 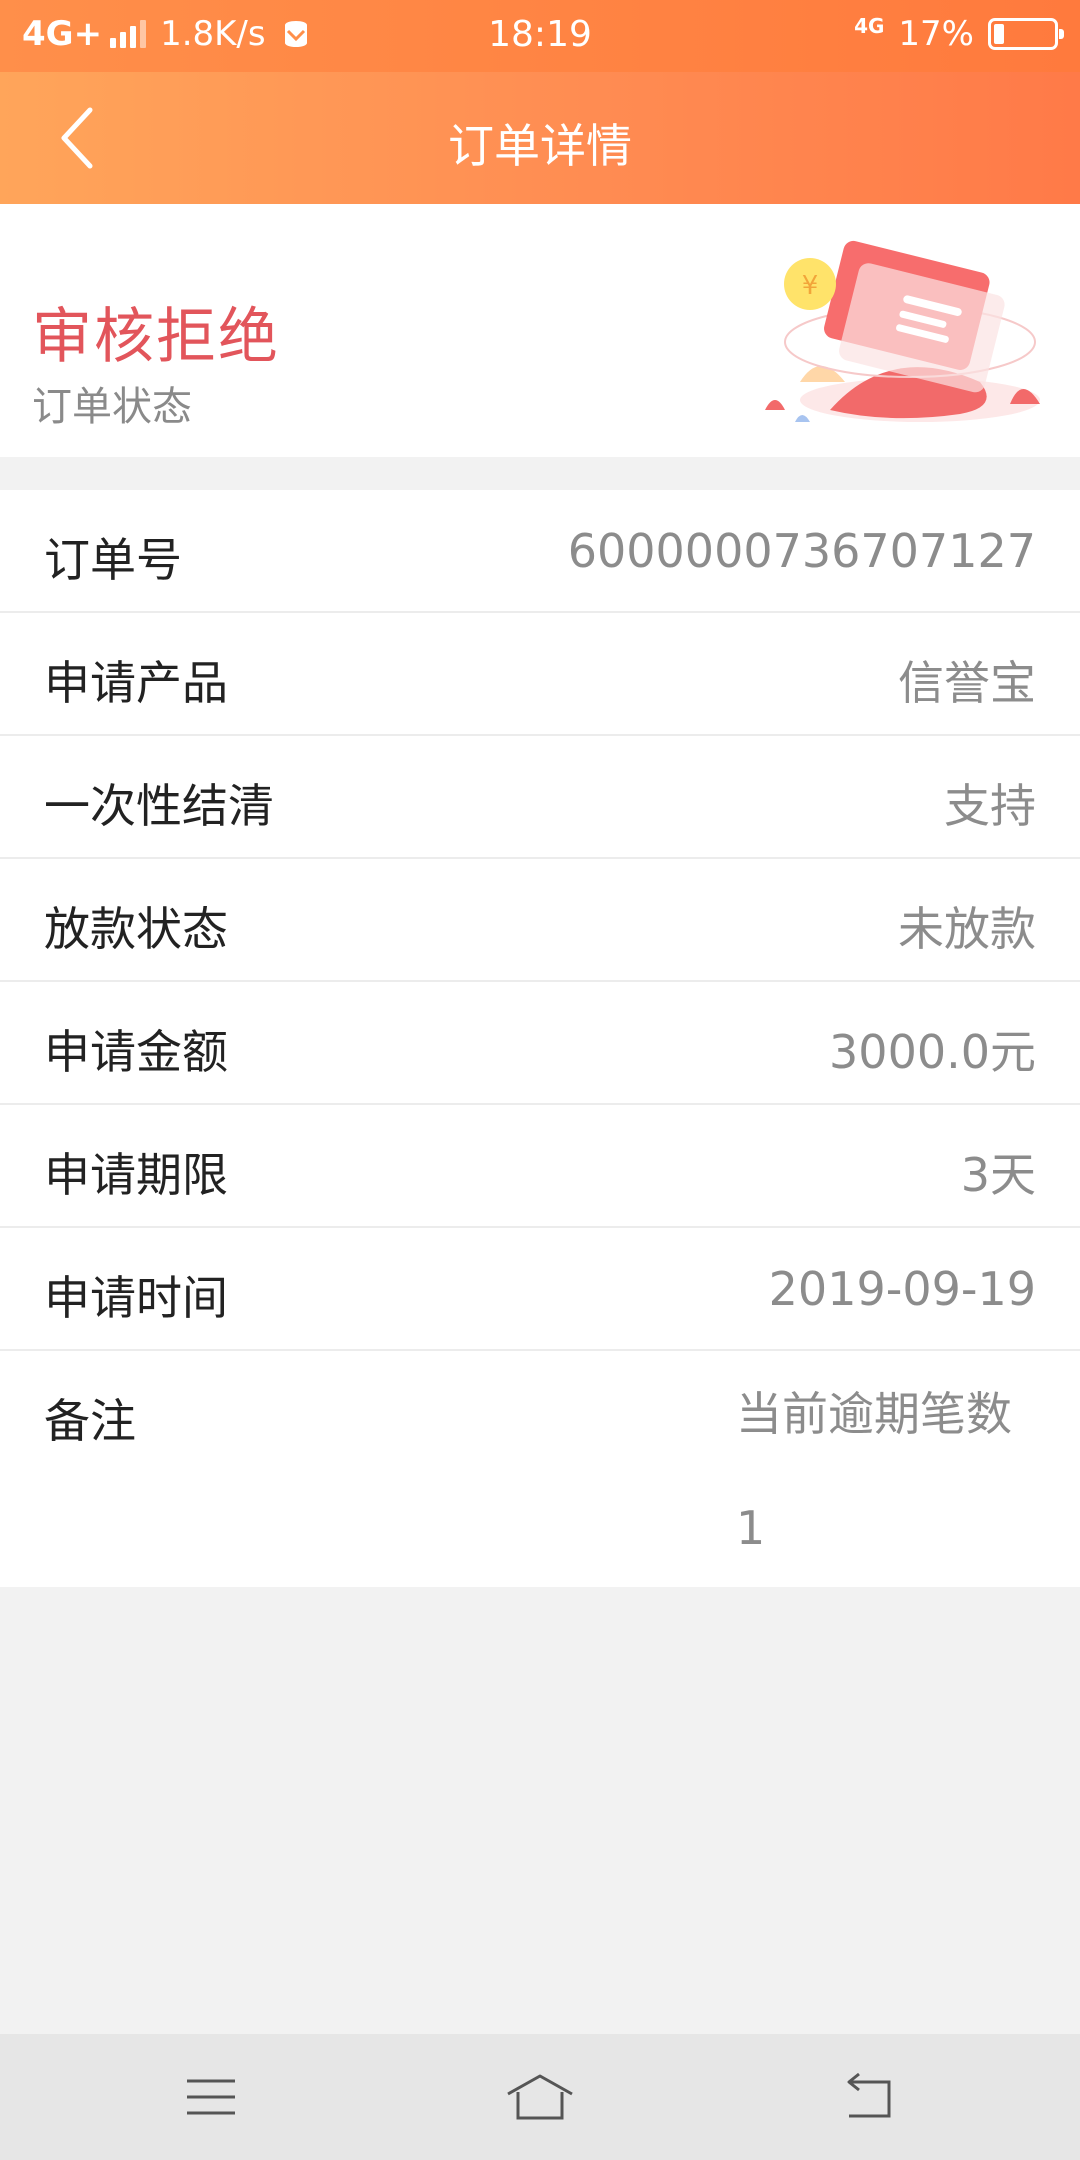 I want to click on home-button, so click(x=540, y=2097).